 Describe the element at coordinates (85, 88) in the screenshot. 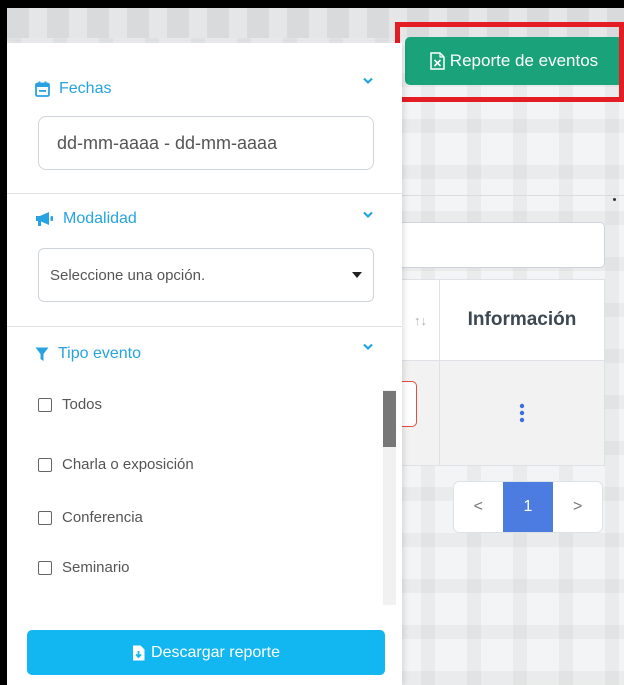

I see `section-fechas-title: Fechas` at that location.